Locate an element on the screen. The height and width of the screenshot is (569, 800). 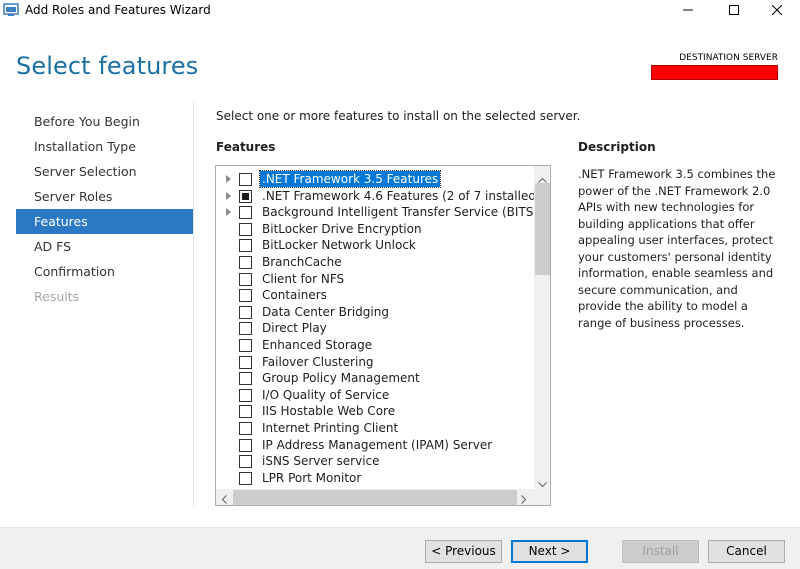
feature-row: Internet Printing Client is located at coordinates (375, 428).